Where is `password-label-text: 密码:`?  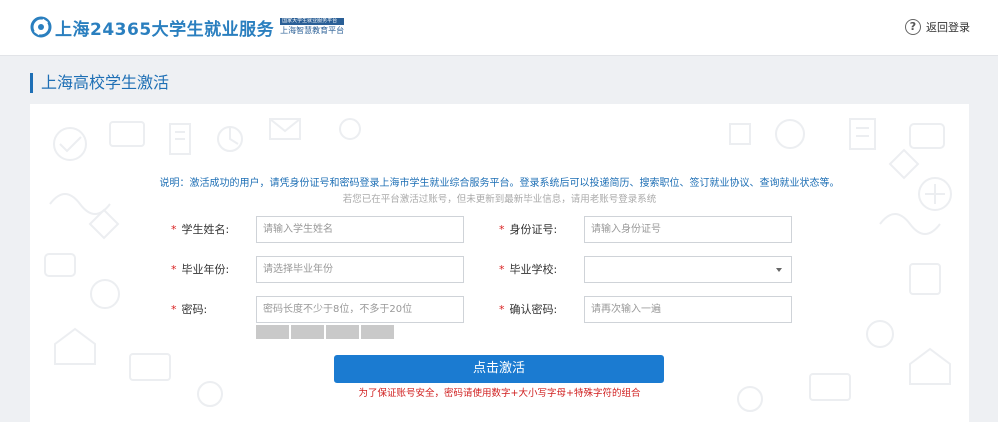 password-label-text: 密码: is located at coordinates (194, 309).